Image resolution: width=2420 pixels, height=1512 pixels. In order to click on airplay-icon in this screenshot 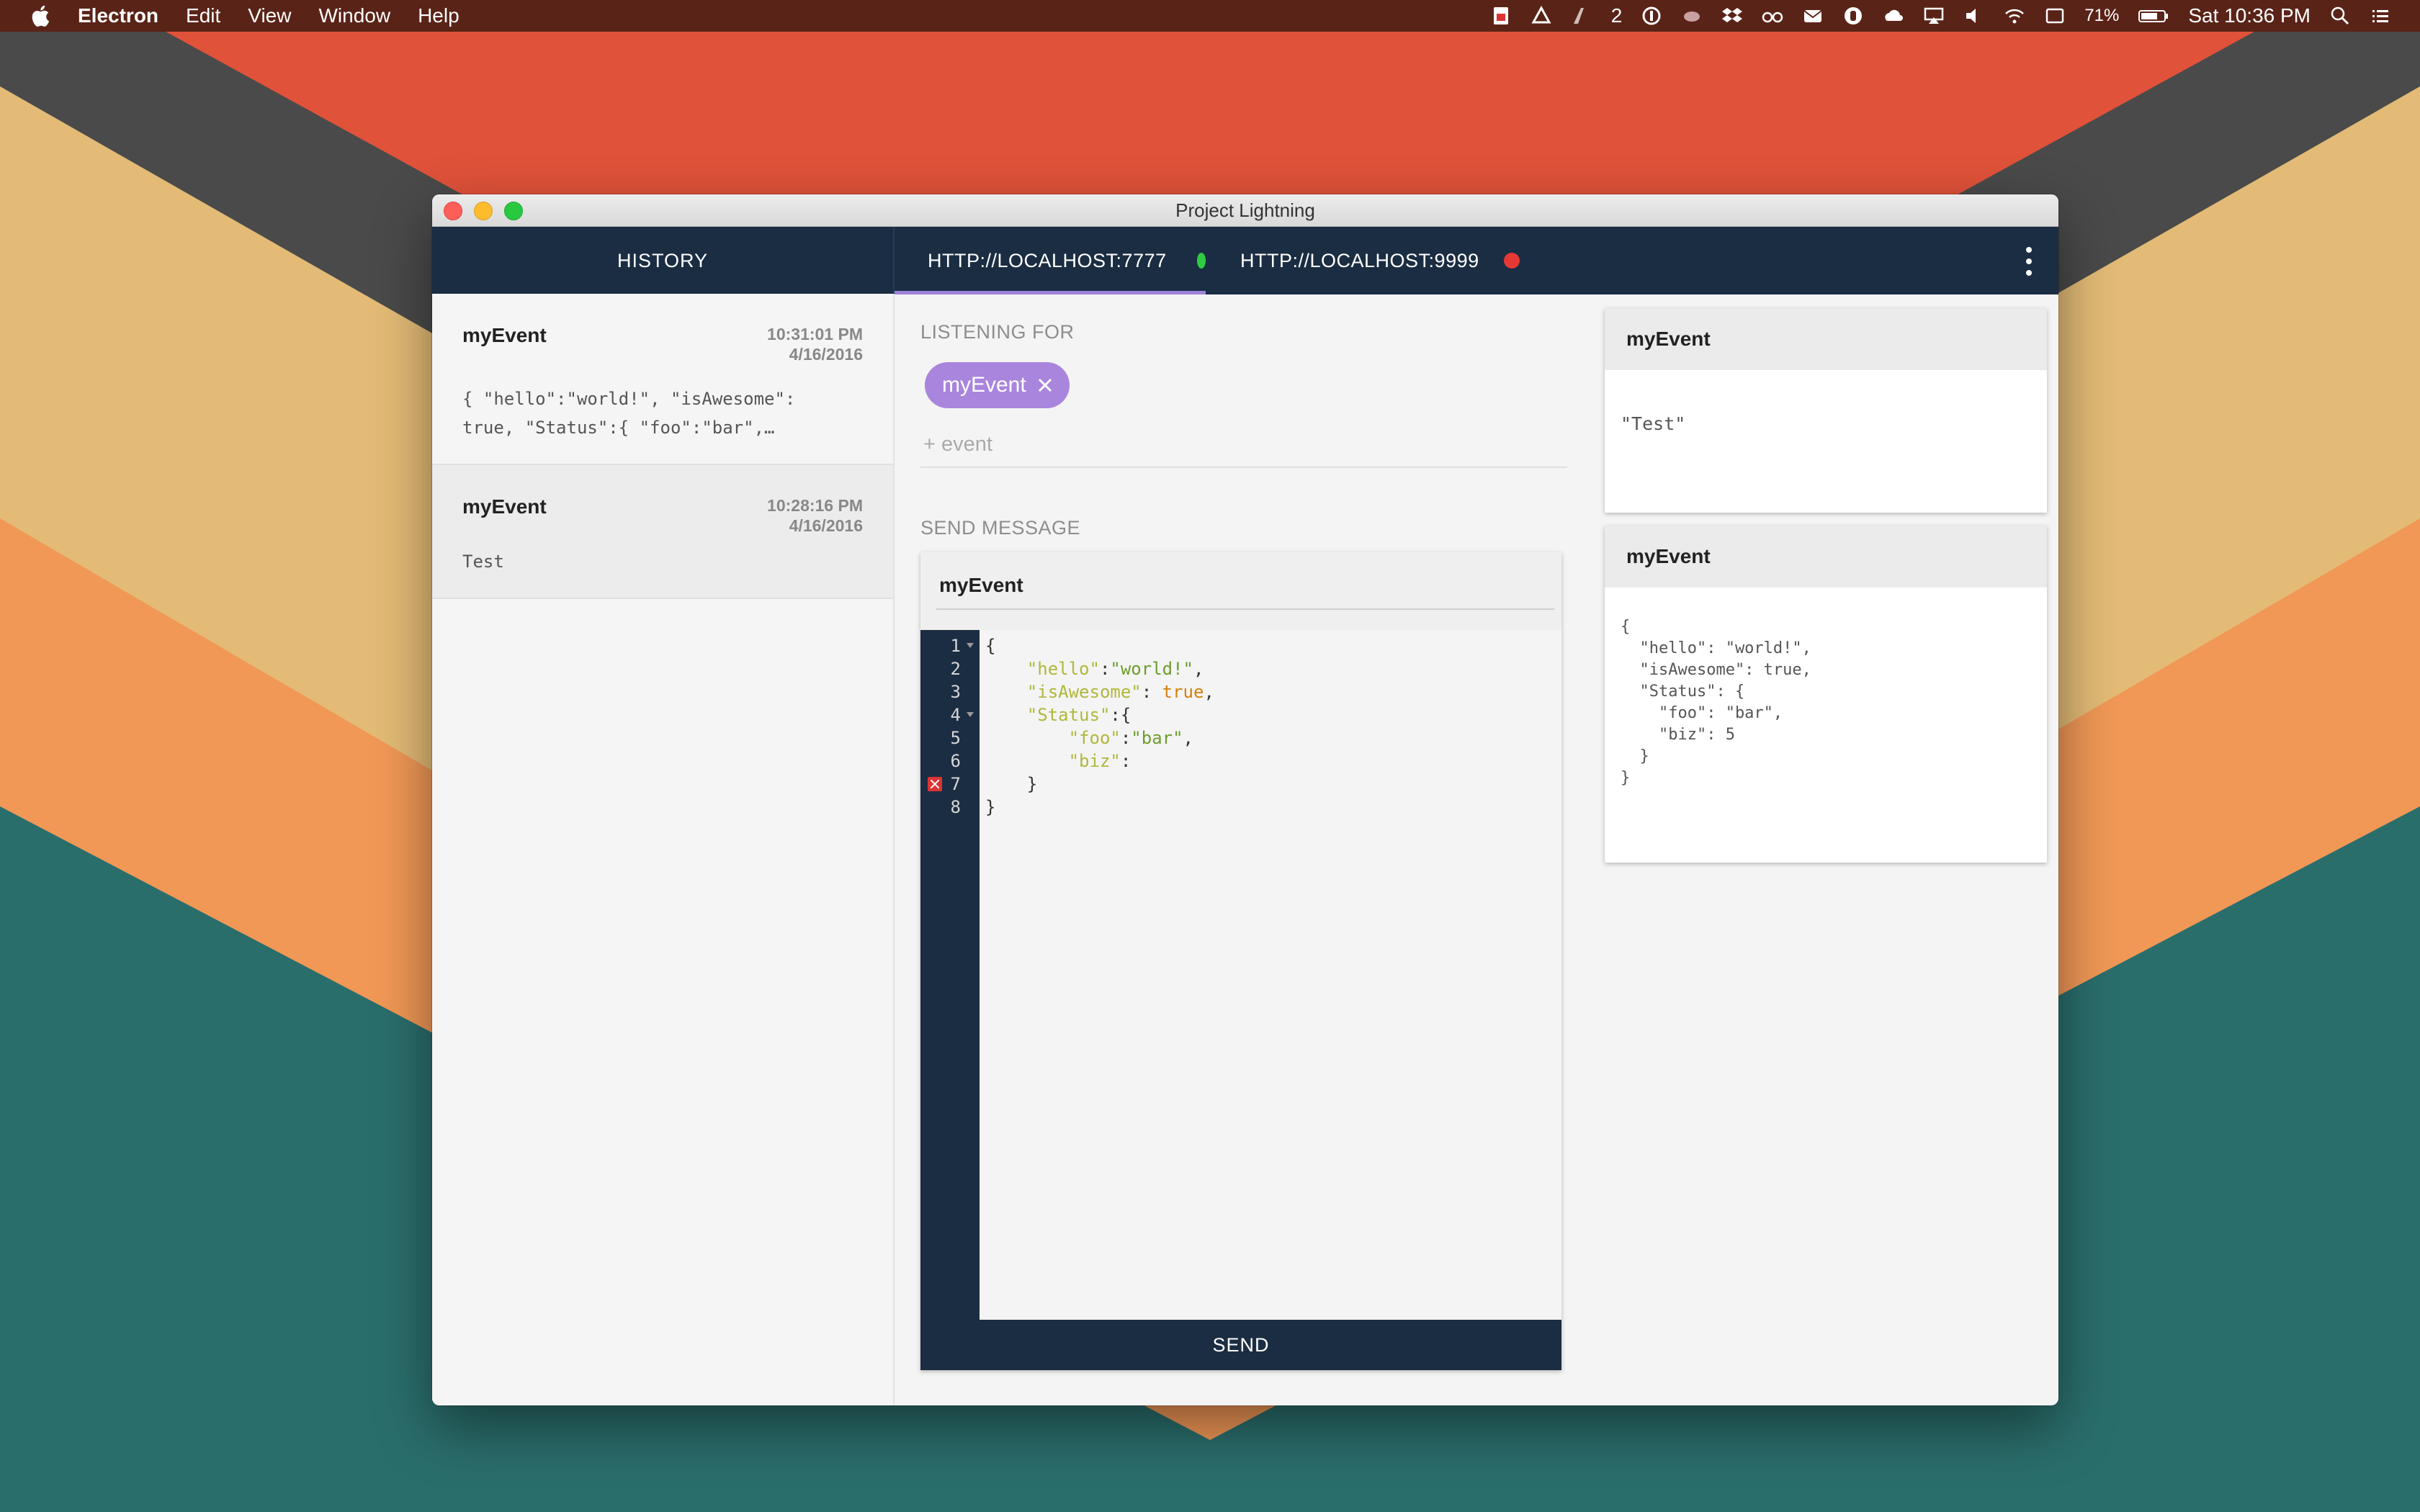, I will do `click(1934, 16)`.